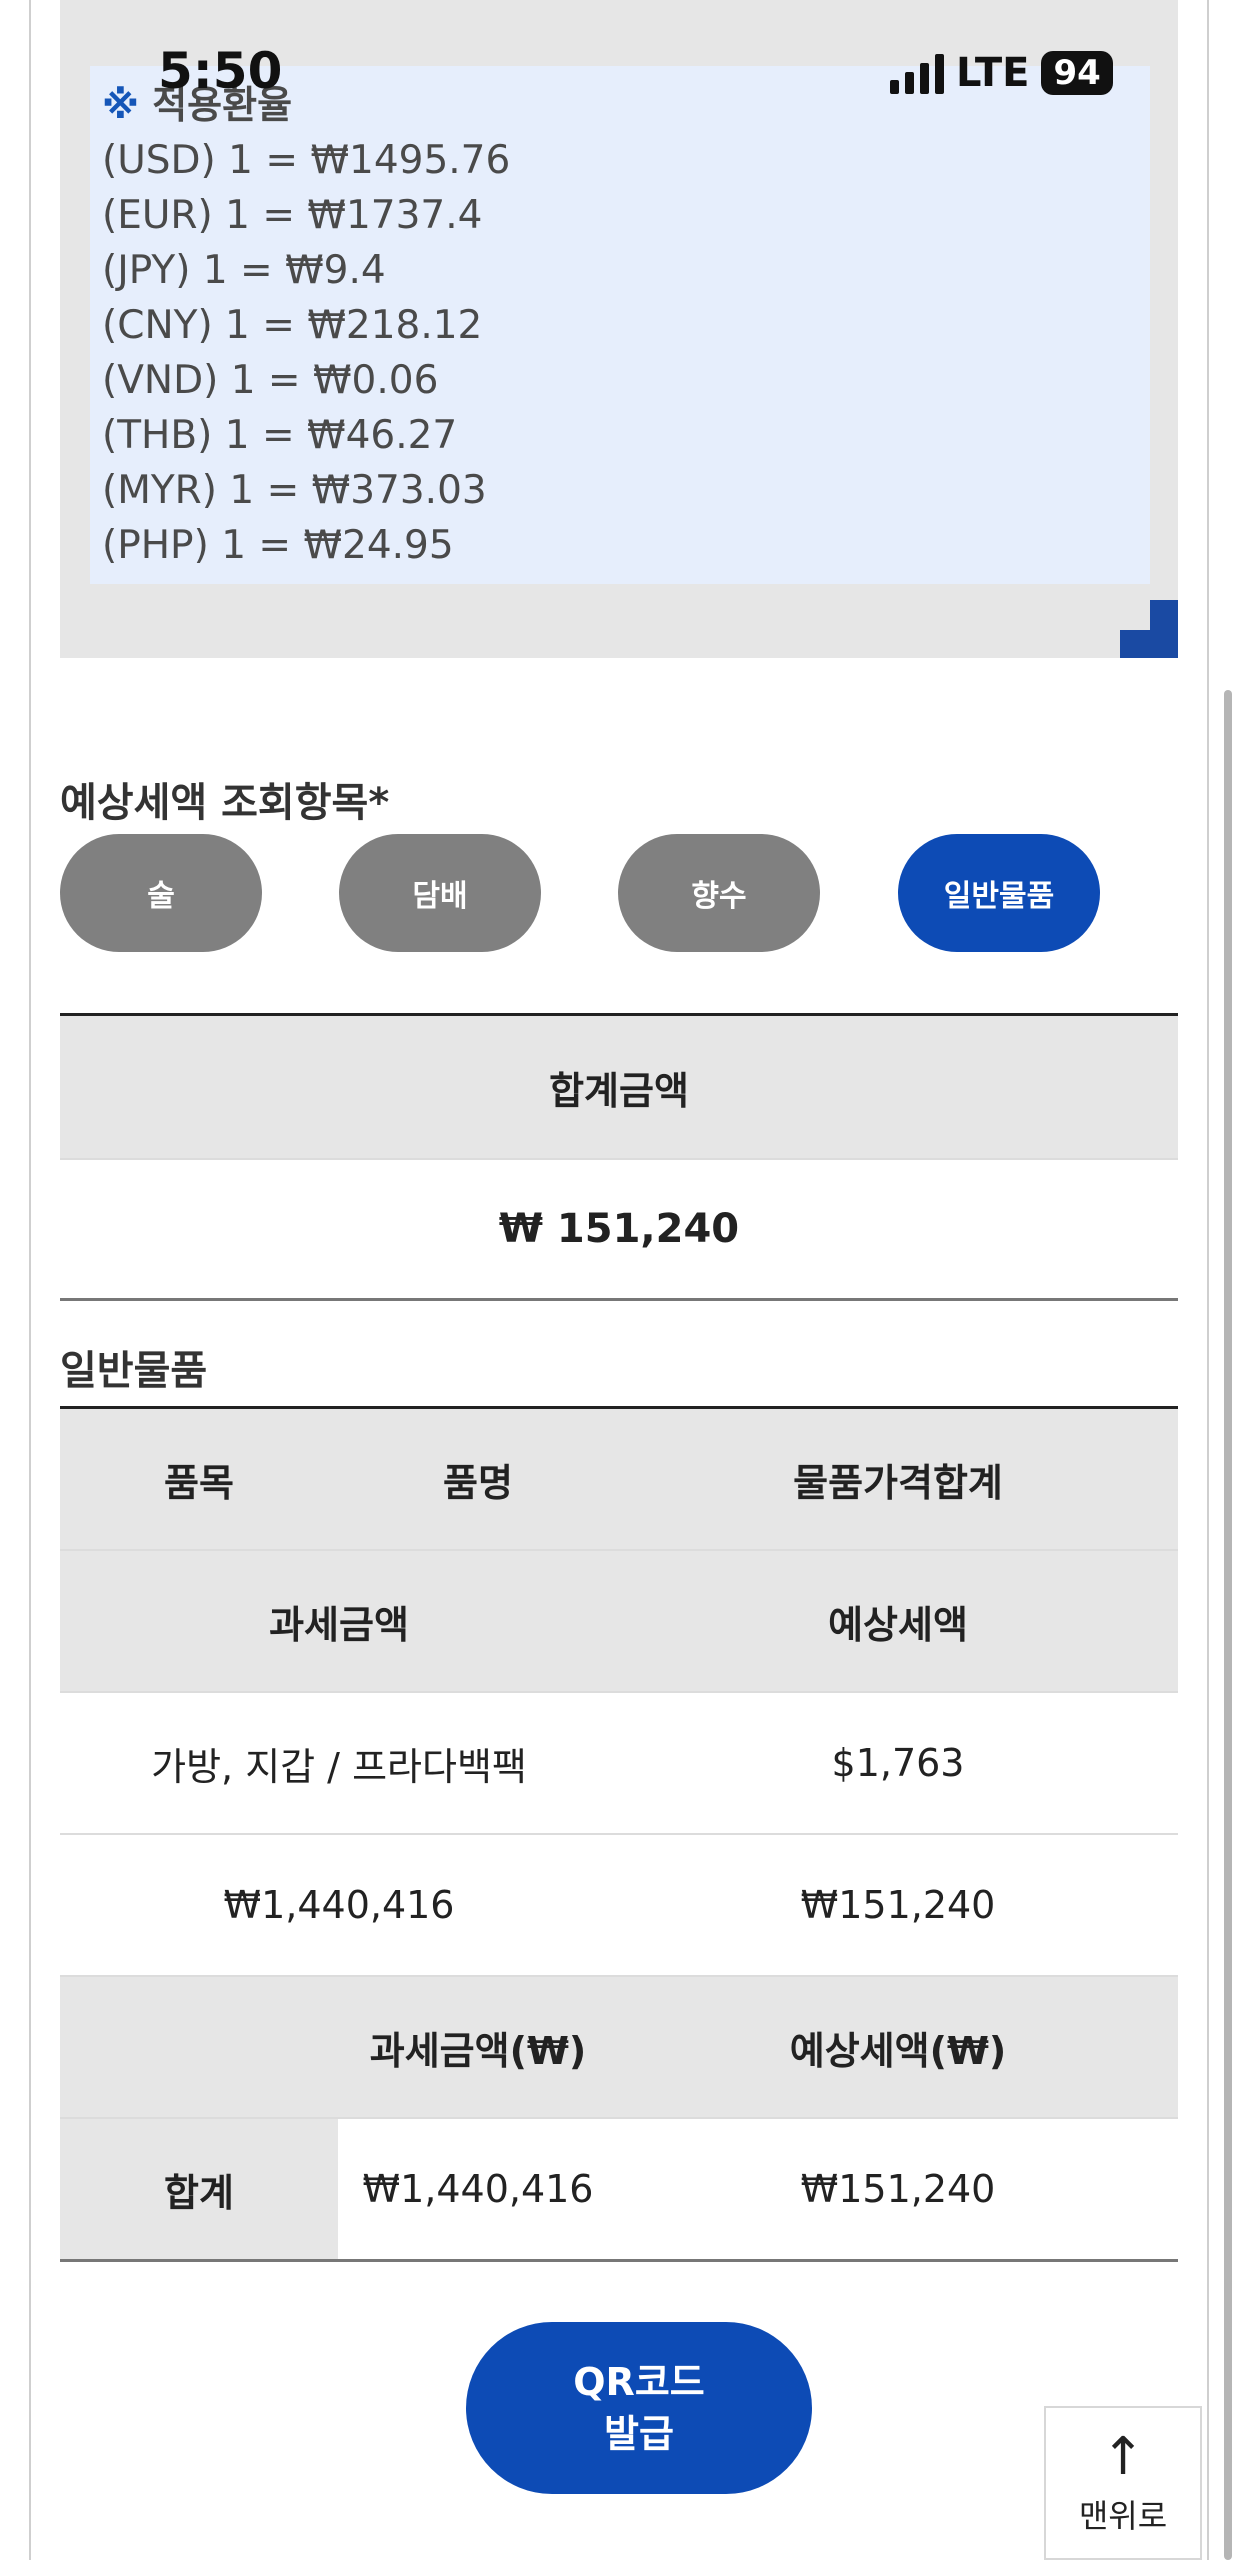 The image size is (1240, 2560). Describe the element at coordinates (619, 1905) in the screenshot. I see `table-row: ₩1,440,416 ₩151,240` at that location.